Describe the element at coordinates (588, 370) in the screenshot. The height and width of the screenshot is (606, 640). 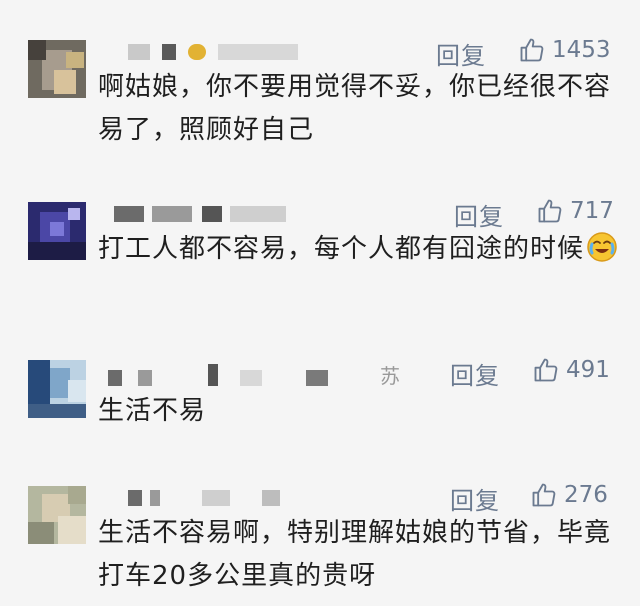
I see `like-count: 491` at that location.